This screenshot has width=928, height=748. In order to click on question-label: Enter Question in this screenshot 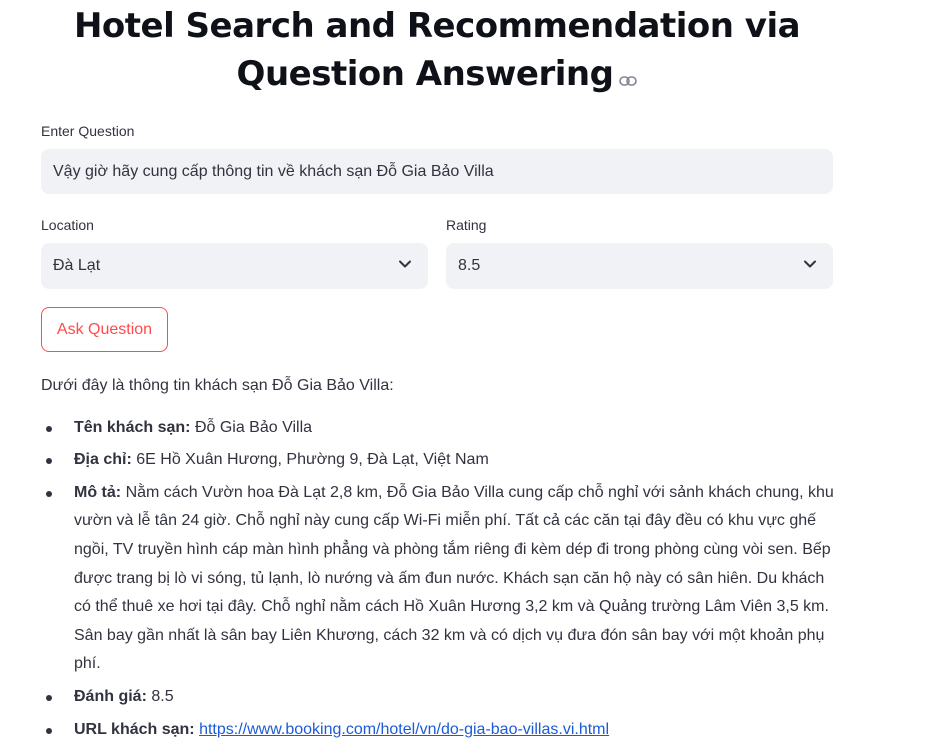, I will do `click(88, 131)`.